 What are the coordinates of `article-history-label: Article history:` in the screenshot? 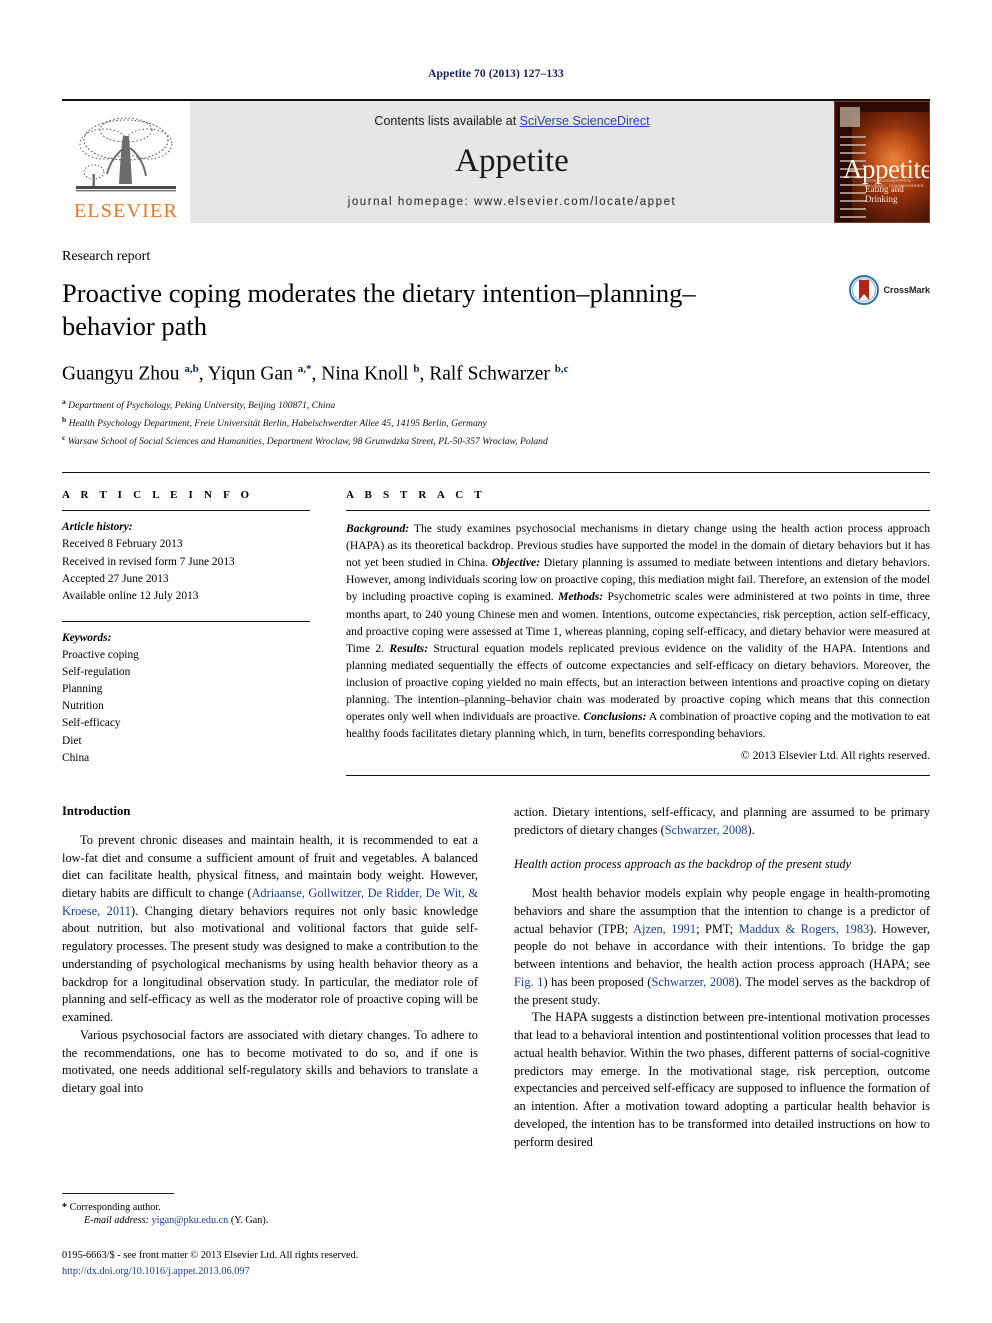 It's located at (97, 527).